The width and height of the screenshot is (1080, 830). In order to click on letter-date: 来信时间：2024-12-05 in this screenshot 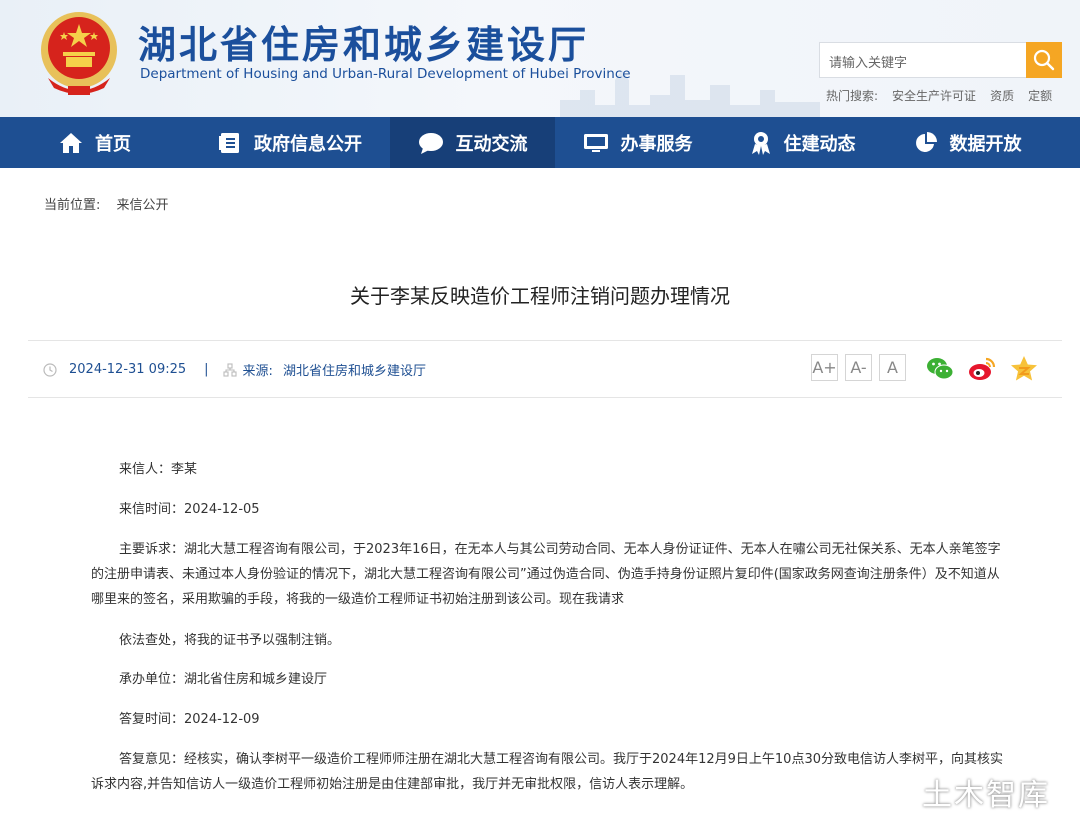, I will do `click(189, 509)`.